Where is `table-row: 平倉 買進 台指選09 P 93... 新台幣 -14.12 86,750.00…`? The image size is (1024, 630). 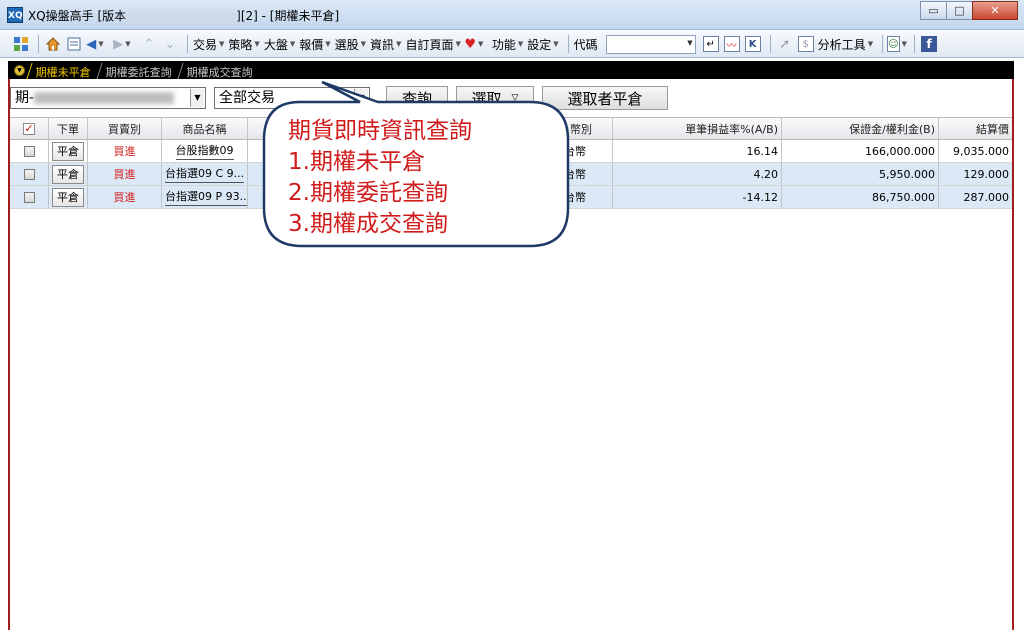 table-row: 平倉 買進 台指選09 P 93... 新台幣 -14.12 86,750.00… is located at coordinates (511, 197).